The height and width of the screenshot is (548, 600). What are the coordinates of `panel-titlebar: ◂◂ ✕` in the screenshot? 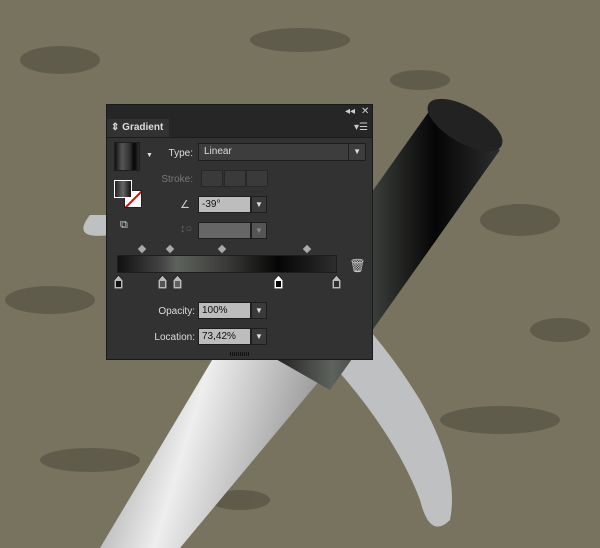 It's located at (239, 112).